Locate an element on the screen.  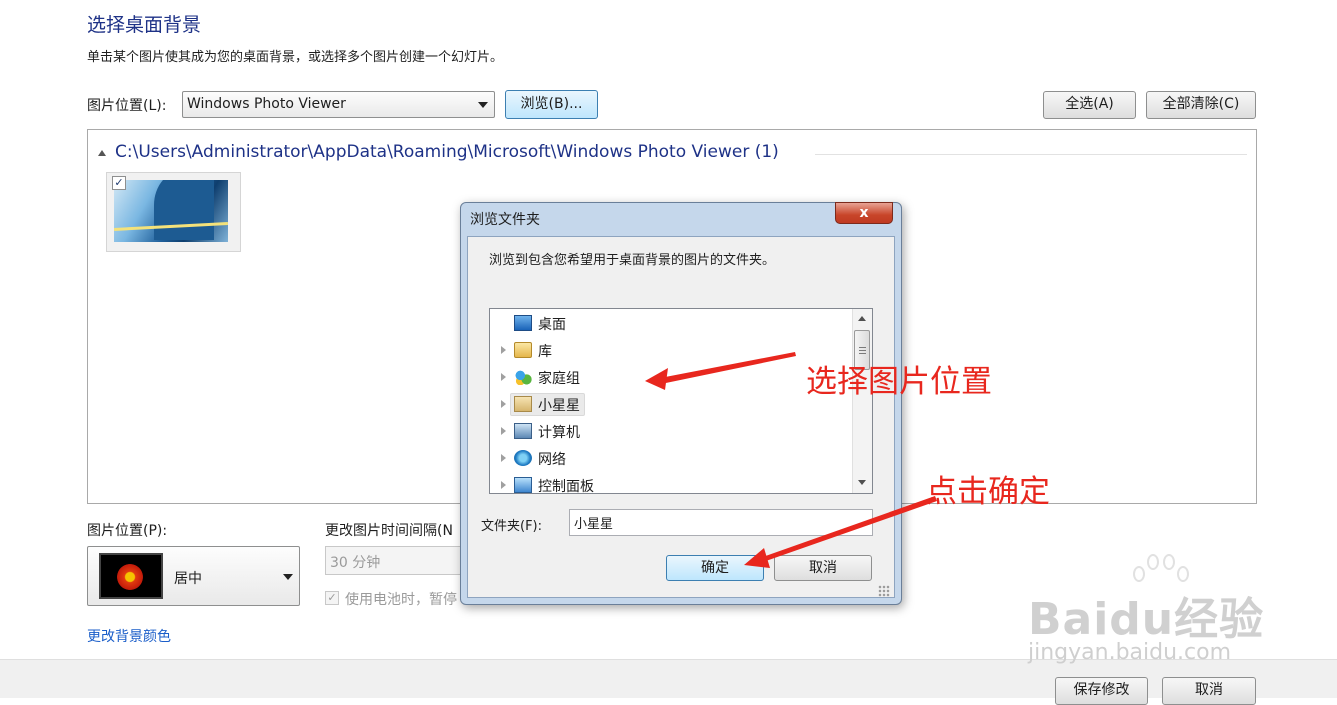
picture-location-value: Windows Photo Viewer is located at coordinates (266, 104).